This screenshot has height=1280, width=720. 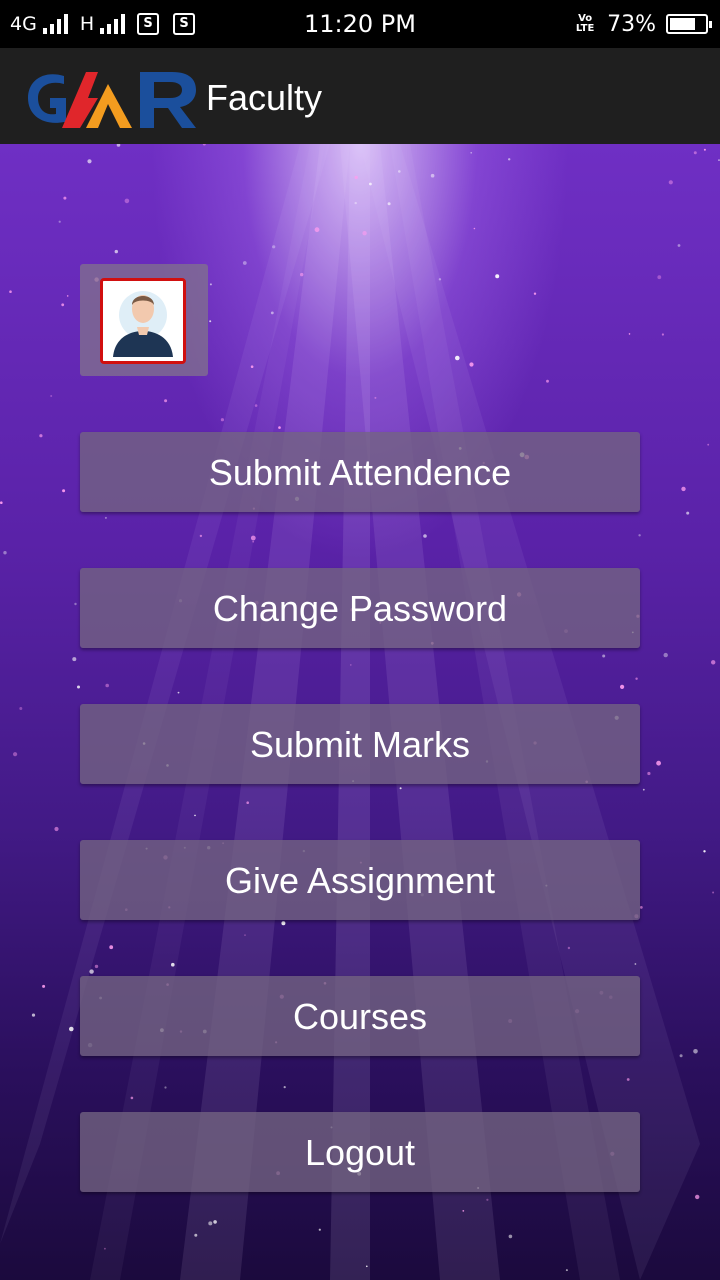 What do you see at coordinates (631, 24) in the screenshot?
I see `battery-percent: 73%` at bounding box center [631, 24].